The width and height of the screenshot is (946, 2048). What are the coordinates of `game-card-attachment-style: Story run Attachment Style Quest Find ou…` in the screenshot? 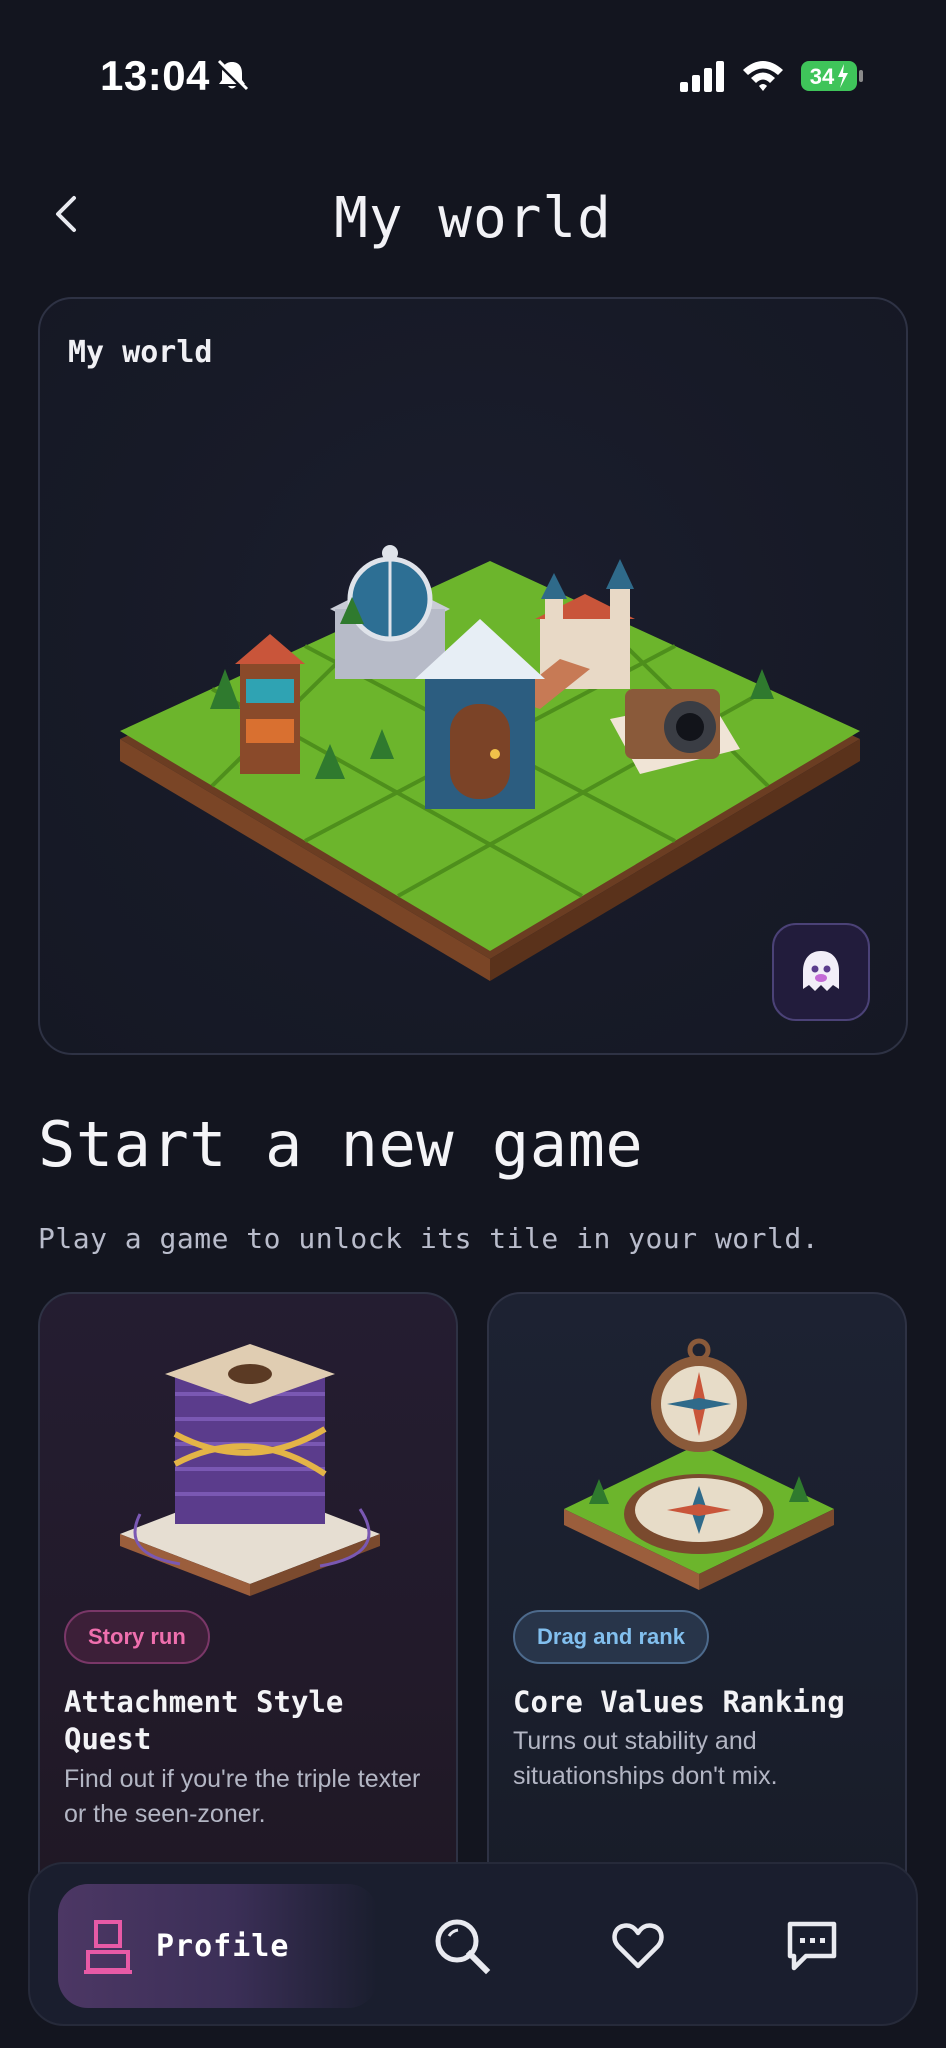 It's located at (248, 1602).